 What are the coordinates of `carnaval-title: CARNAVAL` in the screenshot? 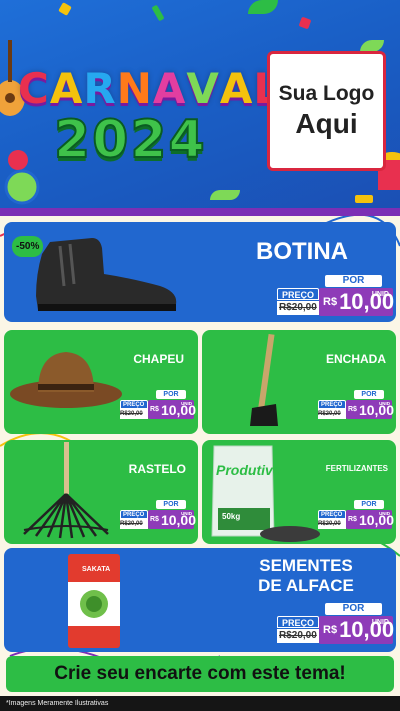 It's located at (149, 88).